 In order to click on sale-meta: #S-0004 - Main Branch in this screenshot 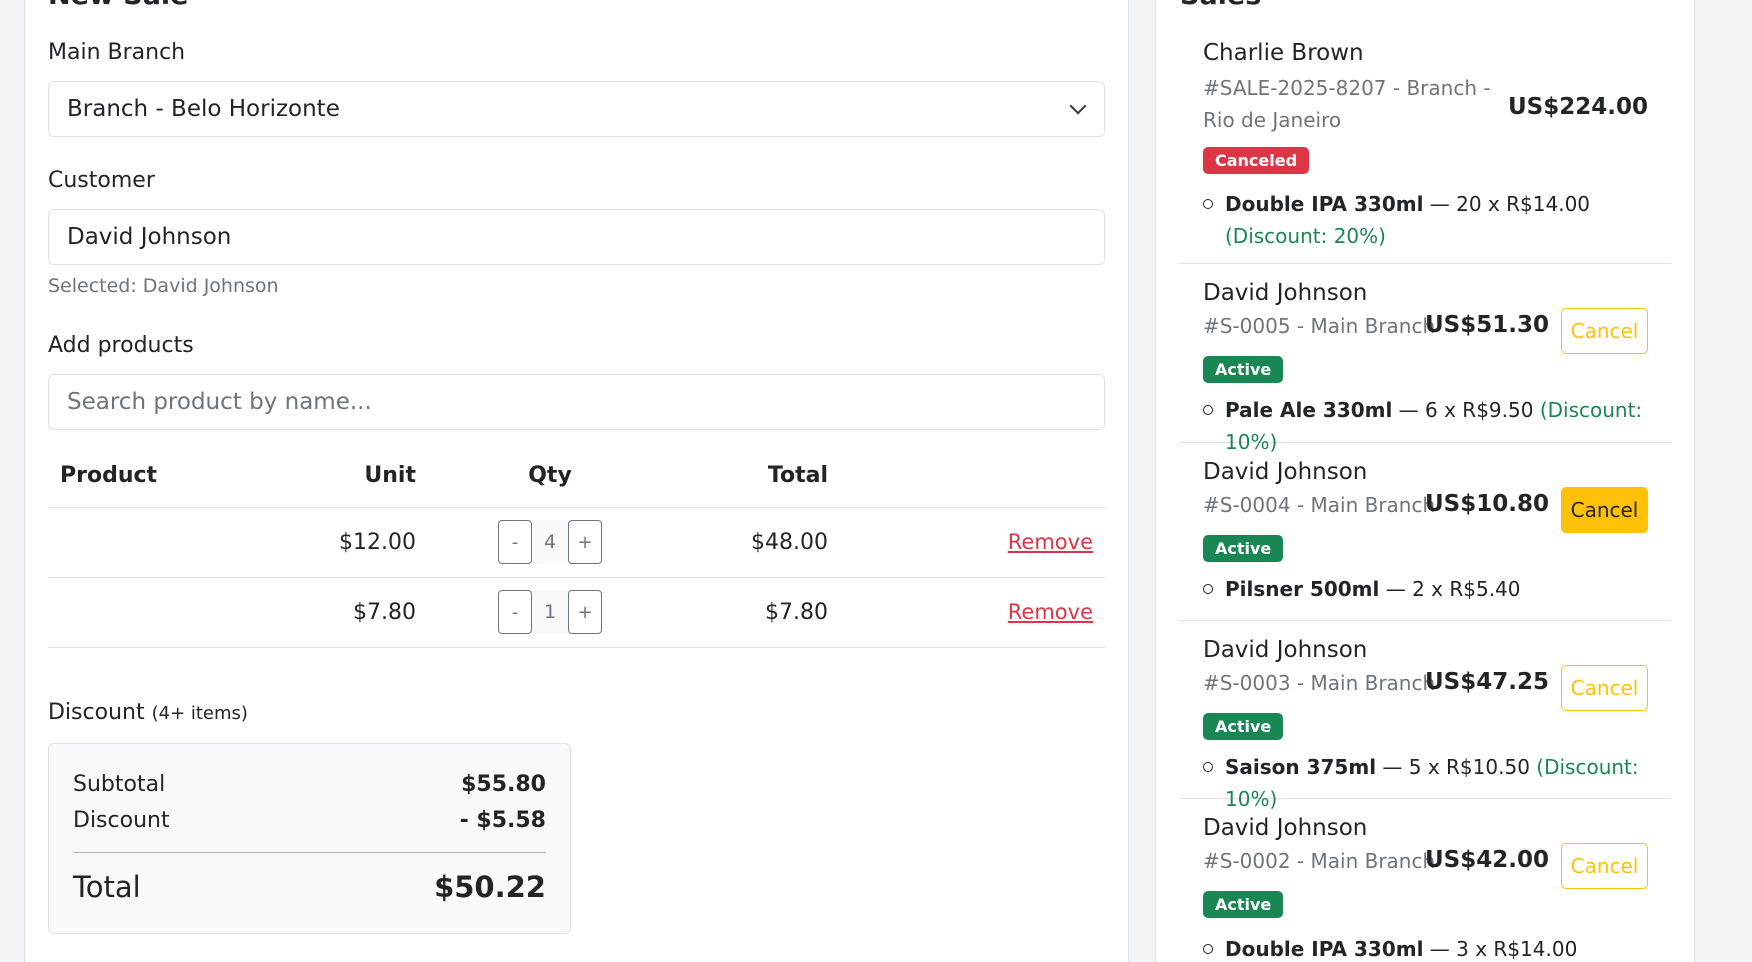, I will do `click(1319, 505)`.